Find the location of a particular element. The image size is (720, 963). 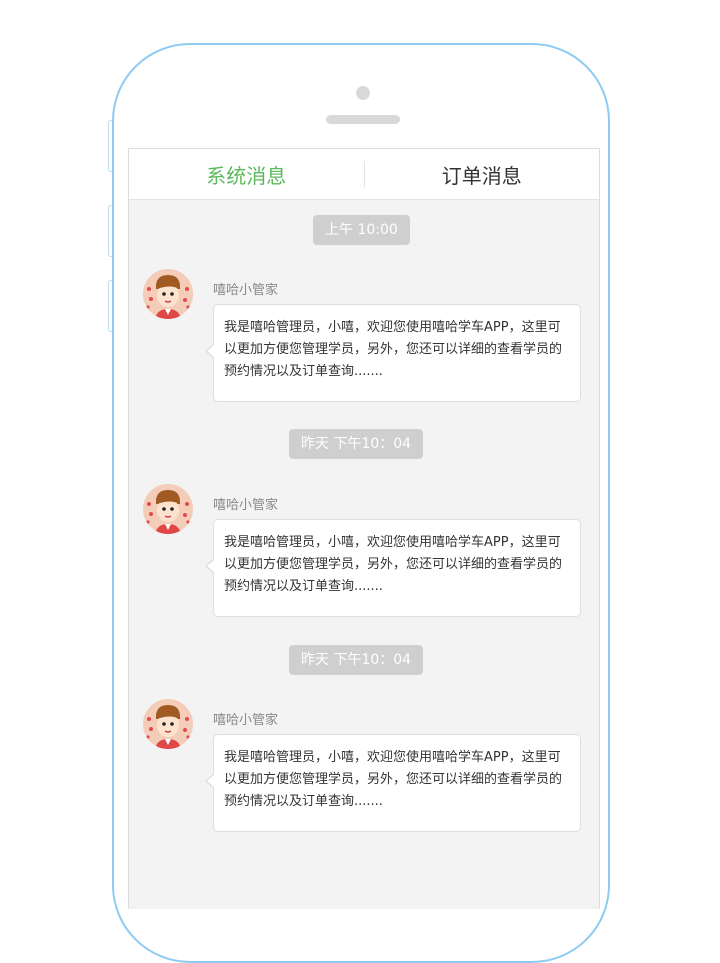

camera-icon is located at coordinates (363, 93).